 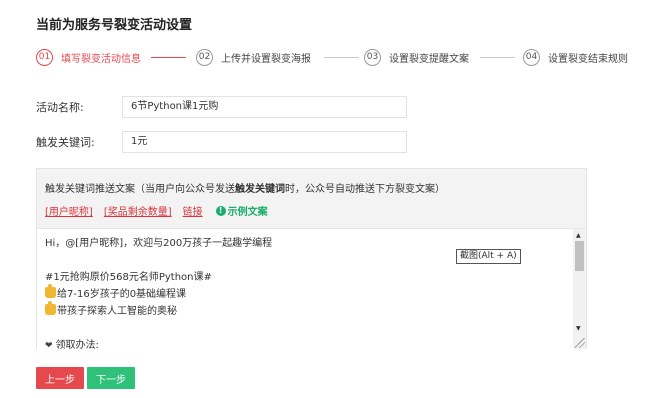 I want to click on copy-line-4: 给7-16岁孩子的0基础编程课, so click(x=122, y=294).